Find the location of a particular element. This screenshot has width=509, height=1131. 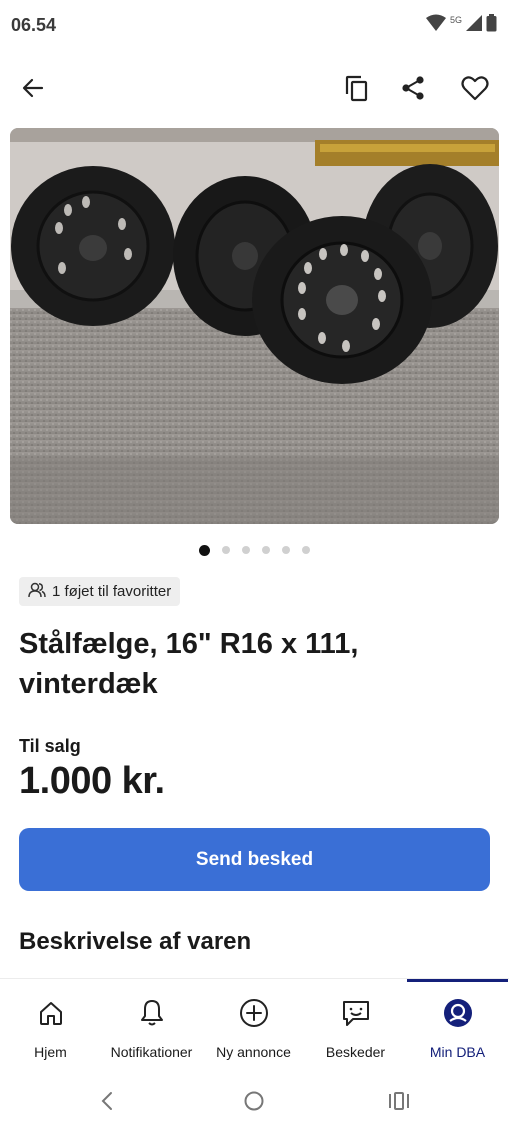

carousel-indicator is located at coordinates (254, 550).